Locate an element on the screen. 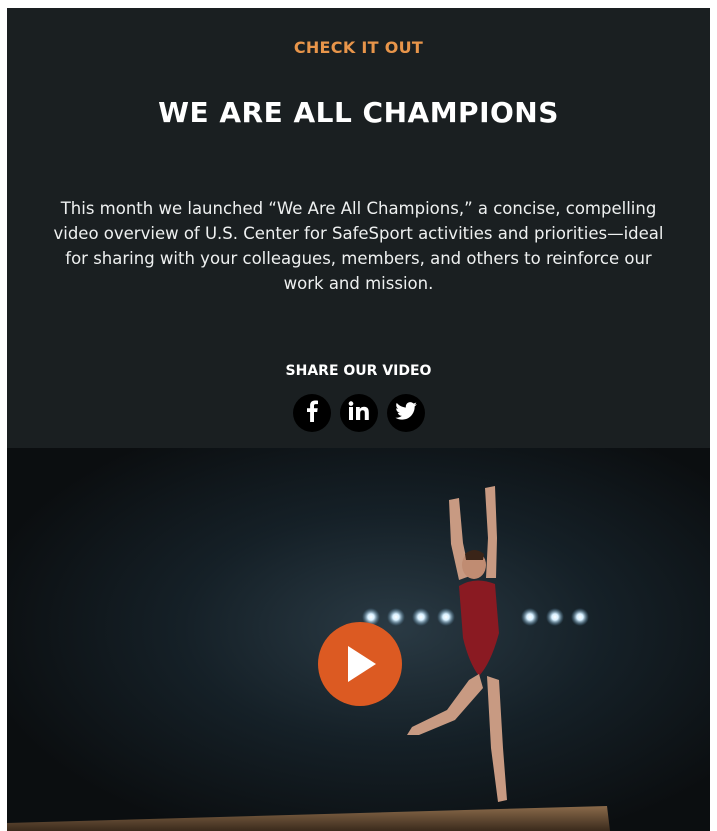 This screenshot has width=717, height=831. eyebrow-label: CHECK IT OUT is located at coordinates (358, 47).